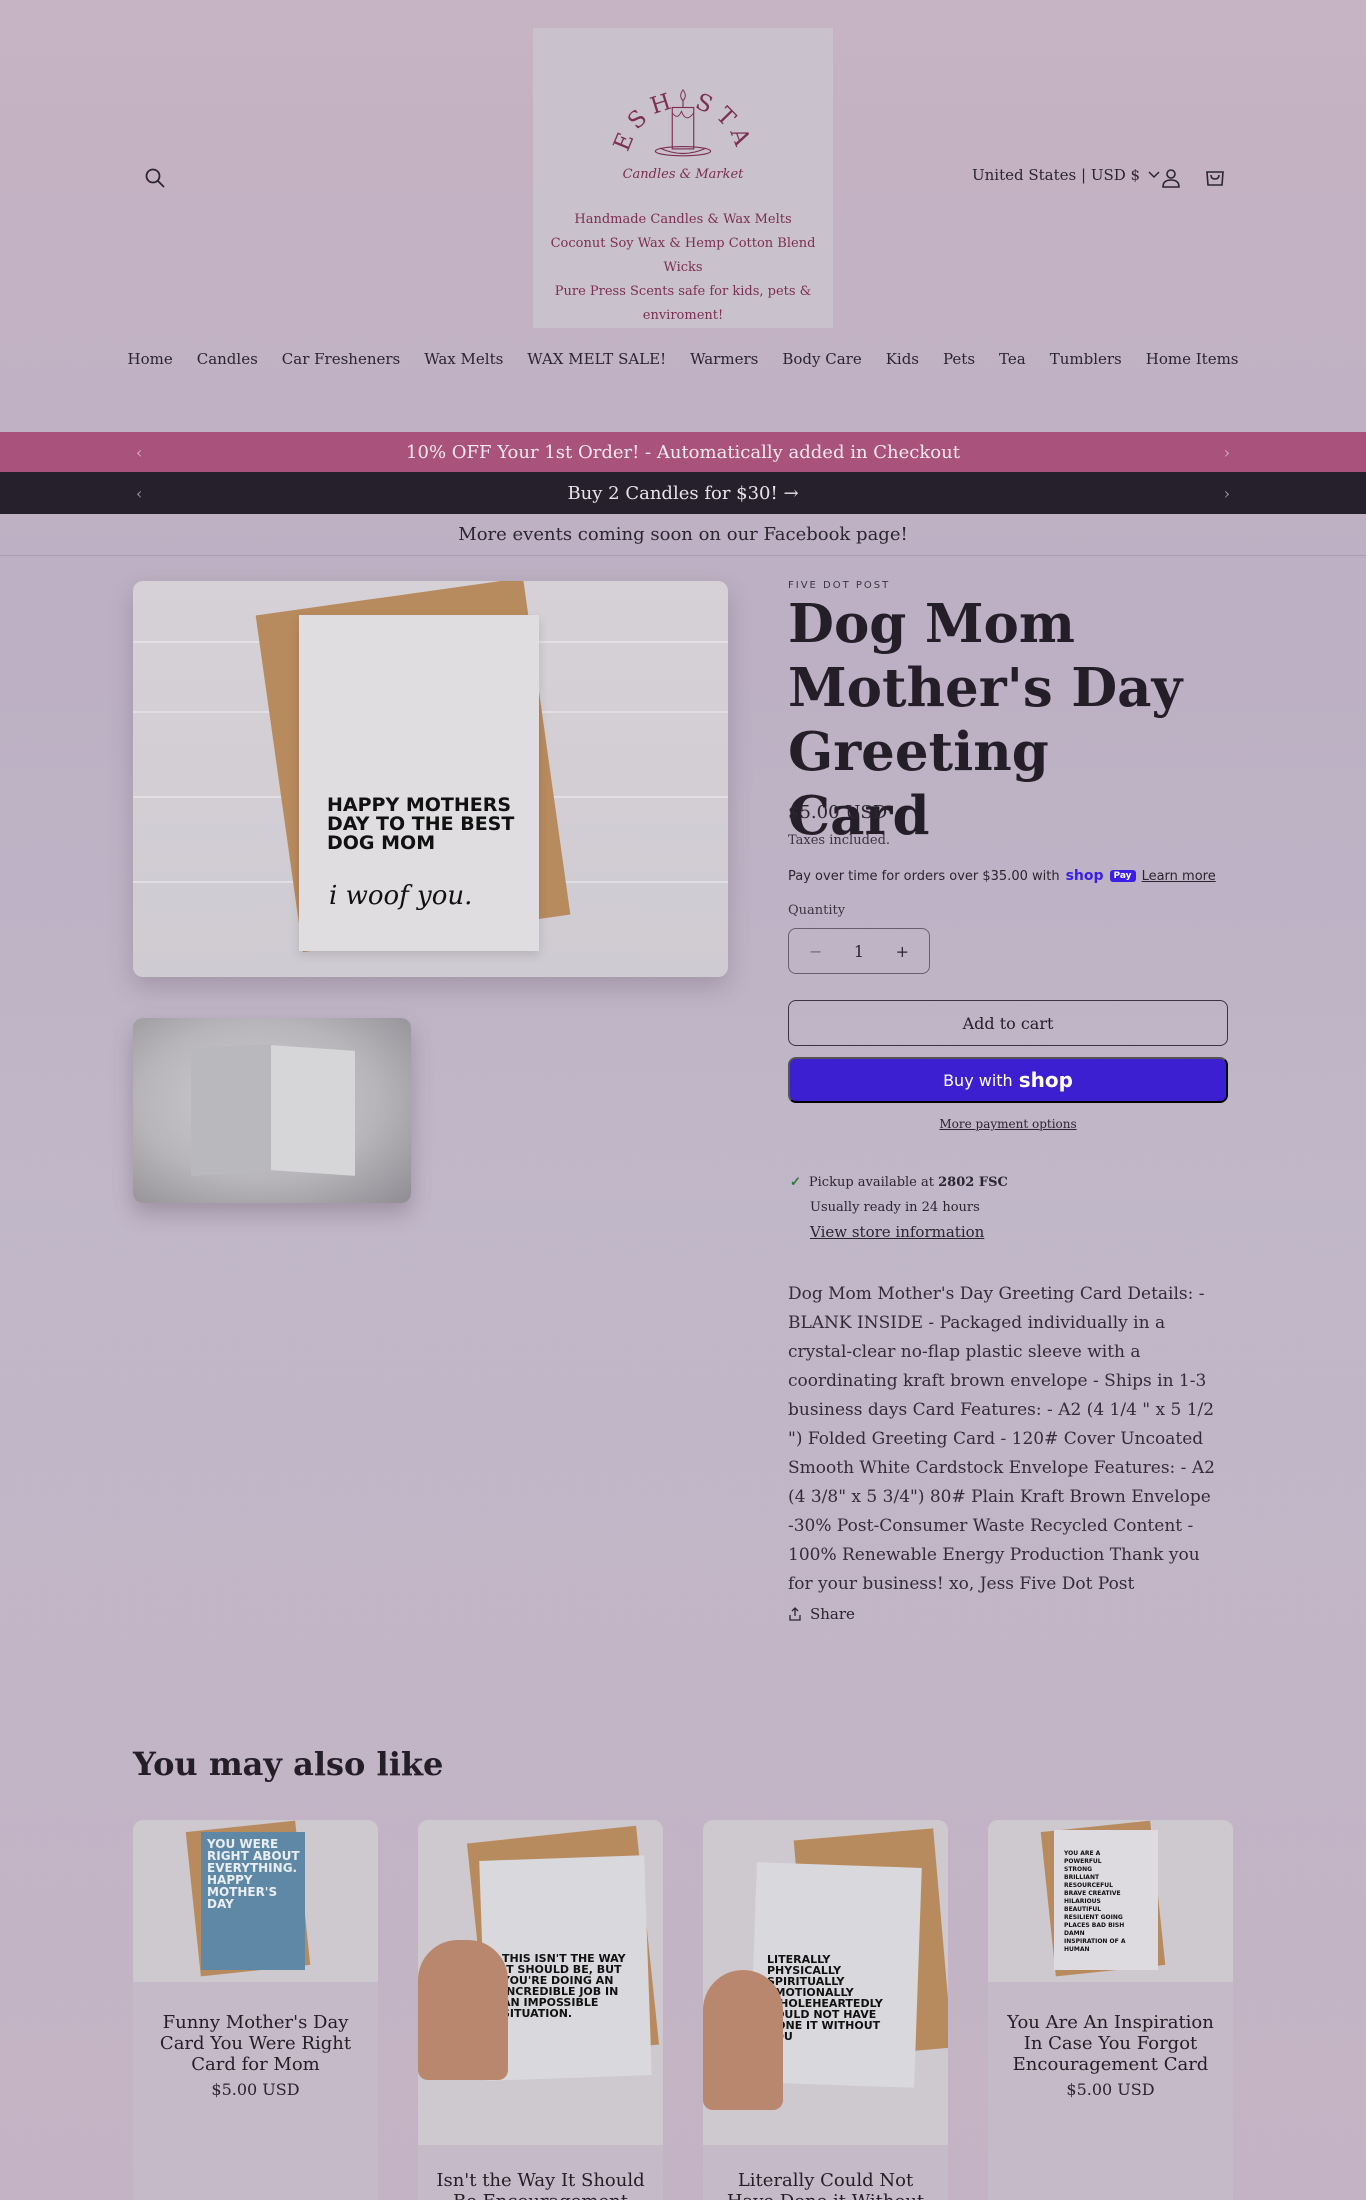 The image size is (1366, 2200). Describe the element at coordinates (1154, 175) in the screenshot. I see `chevron-down-icon` at that location.